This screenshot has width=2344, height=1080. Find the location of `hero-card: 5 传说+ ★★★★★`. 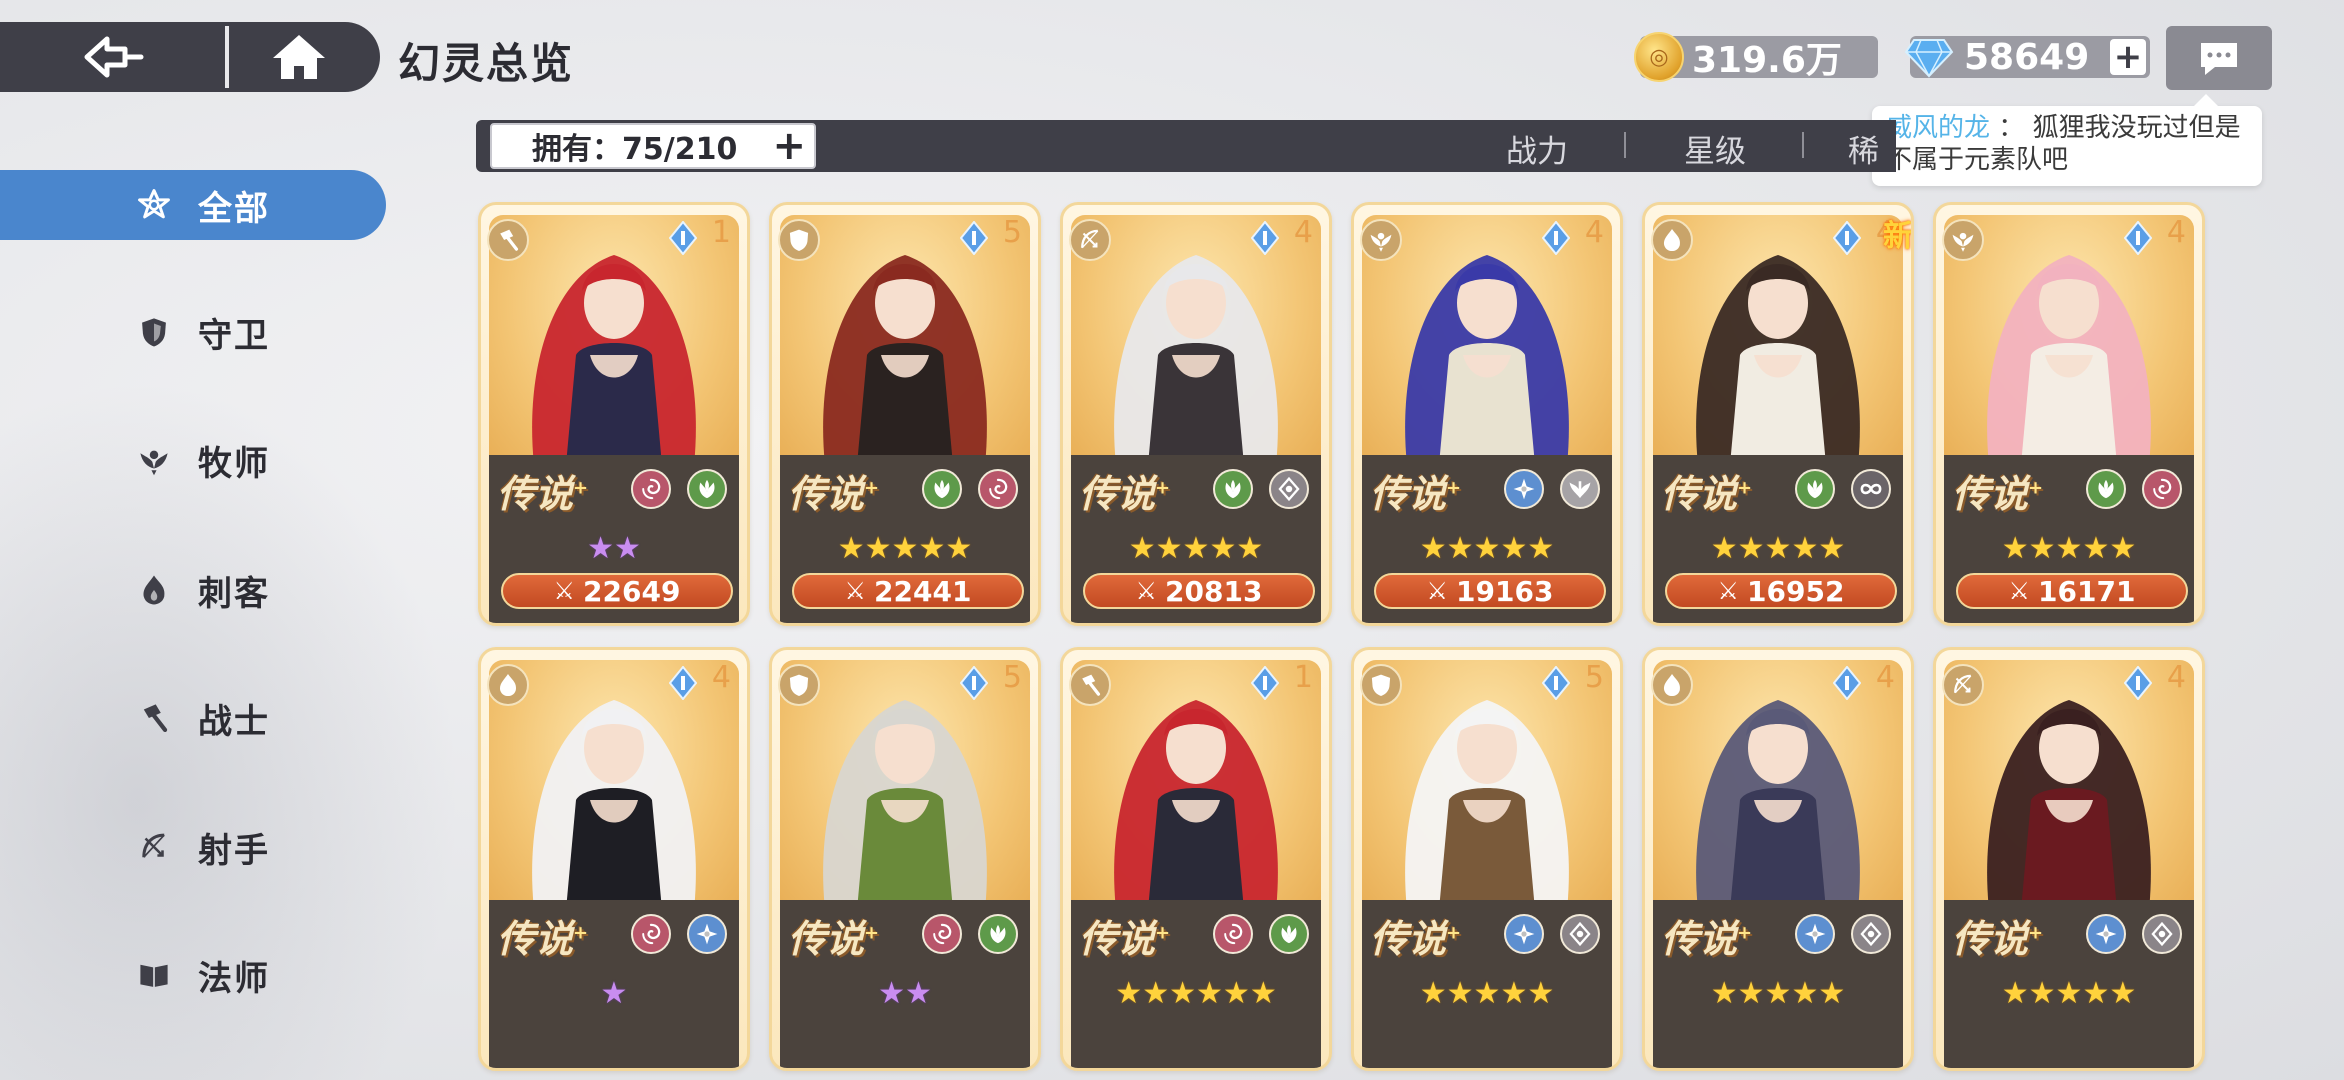

hero-card: 5 传说+ ★★★★★ is located at coordinates (1487, 859).